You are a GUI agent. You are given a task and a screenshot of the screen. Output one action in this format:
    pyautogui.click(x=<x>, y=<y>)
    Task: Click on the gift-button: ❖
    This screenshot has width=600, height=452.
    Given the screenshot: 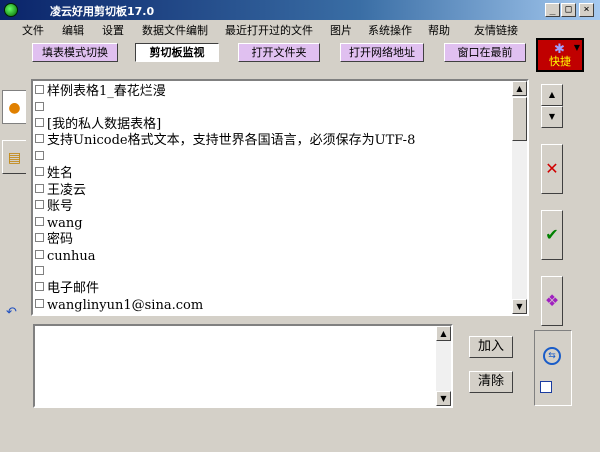 What is the action you would take?
    pyautogui.click(x=552, y=301)
    